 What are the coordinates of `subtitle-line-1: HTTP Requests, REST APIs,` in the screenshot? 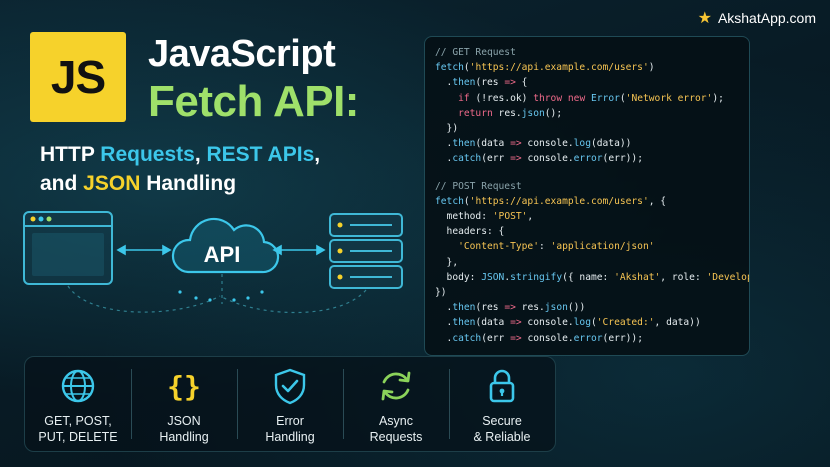 It's located at (180, 155).